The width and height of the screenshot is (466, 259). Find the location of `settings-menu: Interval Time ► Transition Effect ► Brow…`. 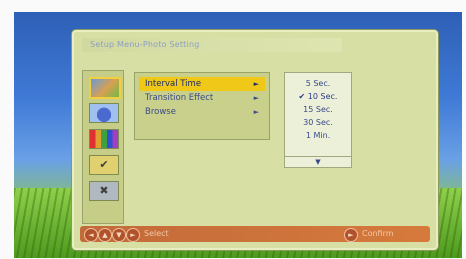

settings-menu: Interval Time ► Transition Effect ► Brow… is located at coordinates (202, 106).